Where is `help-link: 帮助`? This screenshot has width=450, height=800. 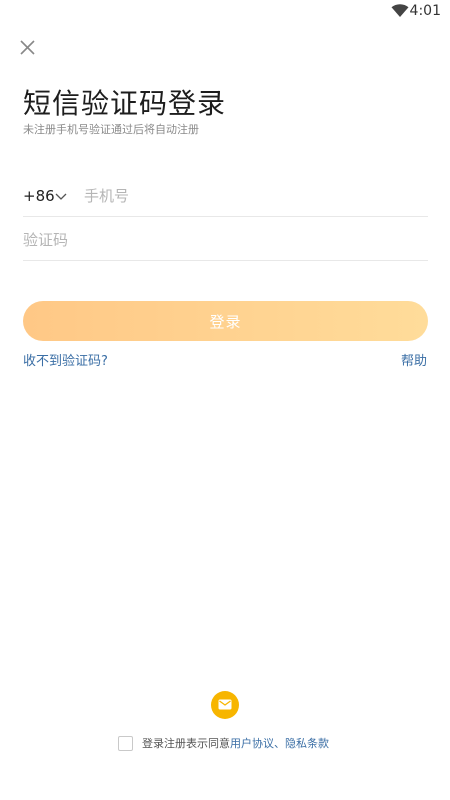
help-link: 帮助 is located at coordinates (414, 359).